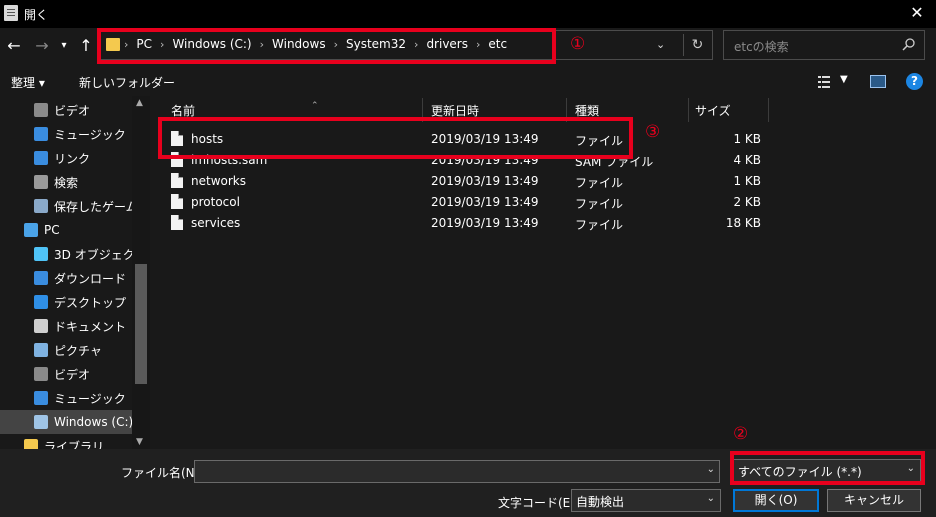 This screenshot has height=517, width=936. Describe the element at coordinates (215, 202) in the screenshot. I see `file-name: protocol` at that location.